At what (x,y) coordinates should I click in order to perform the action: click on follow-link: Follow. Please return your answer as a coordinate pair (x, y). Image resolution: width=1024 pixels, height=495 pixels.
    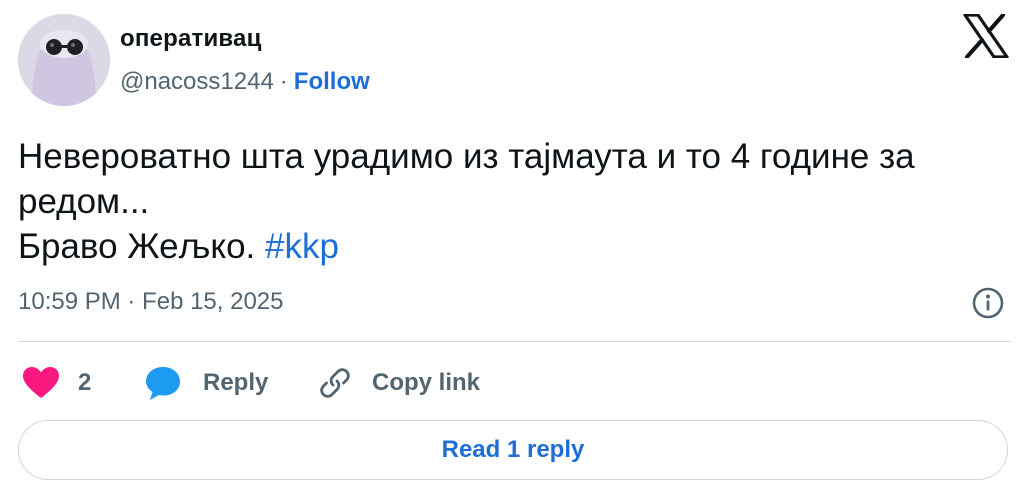
    Looking at the image, I should click on (332, 81).